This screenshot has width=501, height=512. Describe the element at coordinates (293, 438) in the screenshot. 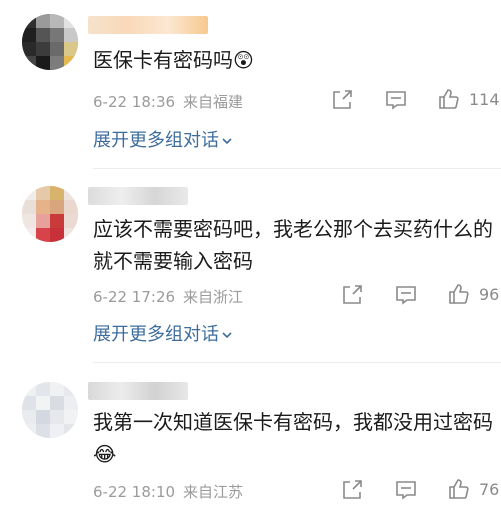

I see `comment-text: 我第一次知道医保卡有密码，我都没用过密码😂` at that location.